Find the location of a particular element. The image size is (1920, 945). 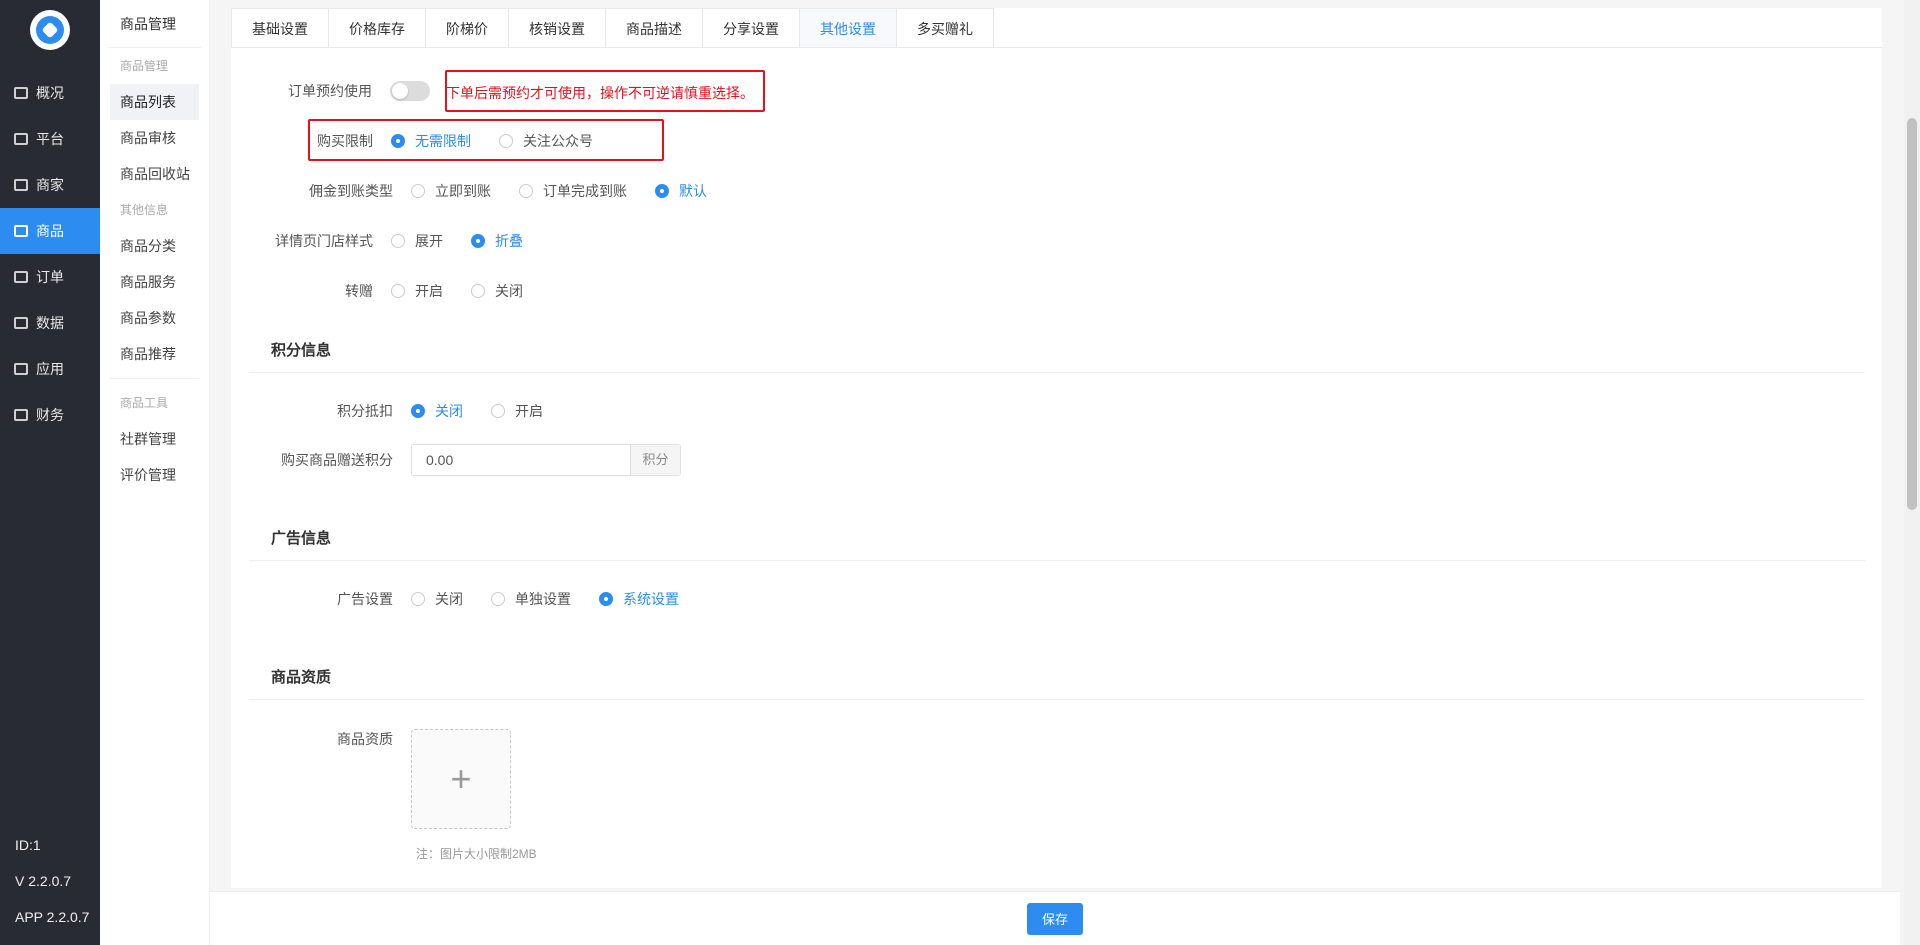

points-deduct-label: 积分抵扣 is located at coordinates (365, 411).